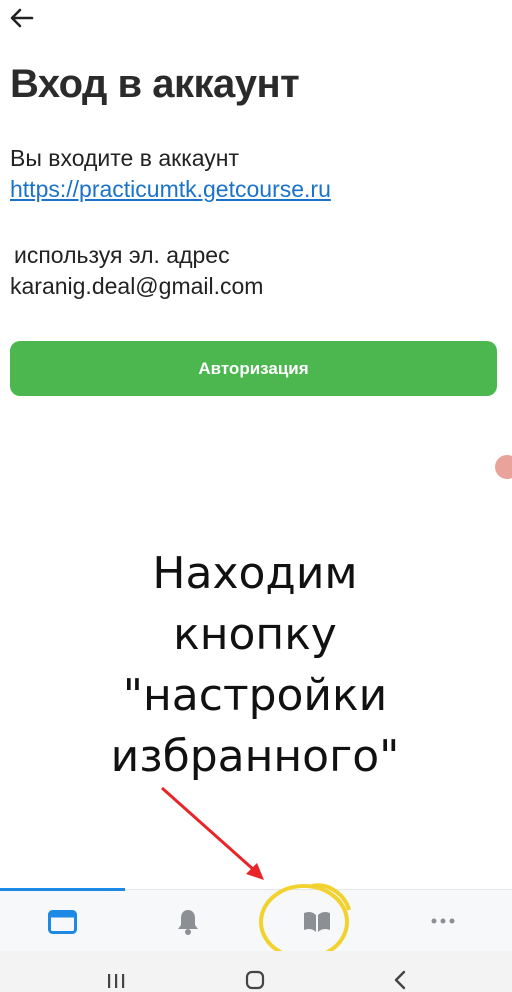 This screenshot has height=992, width=512. Describe the element at coordinates (115, 971) in the screenshot. I see `recent-apps-button` at that location.